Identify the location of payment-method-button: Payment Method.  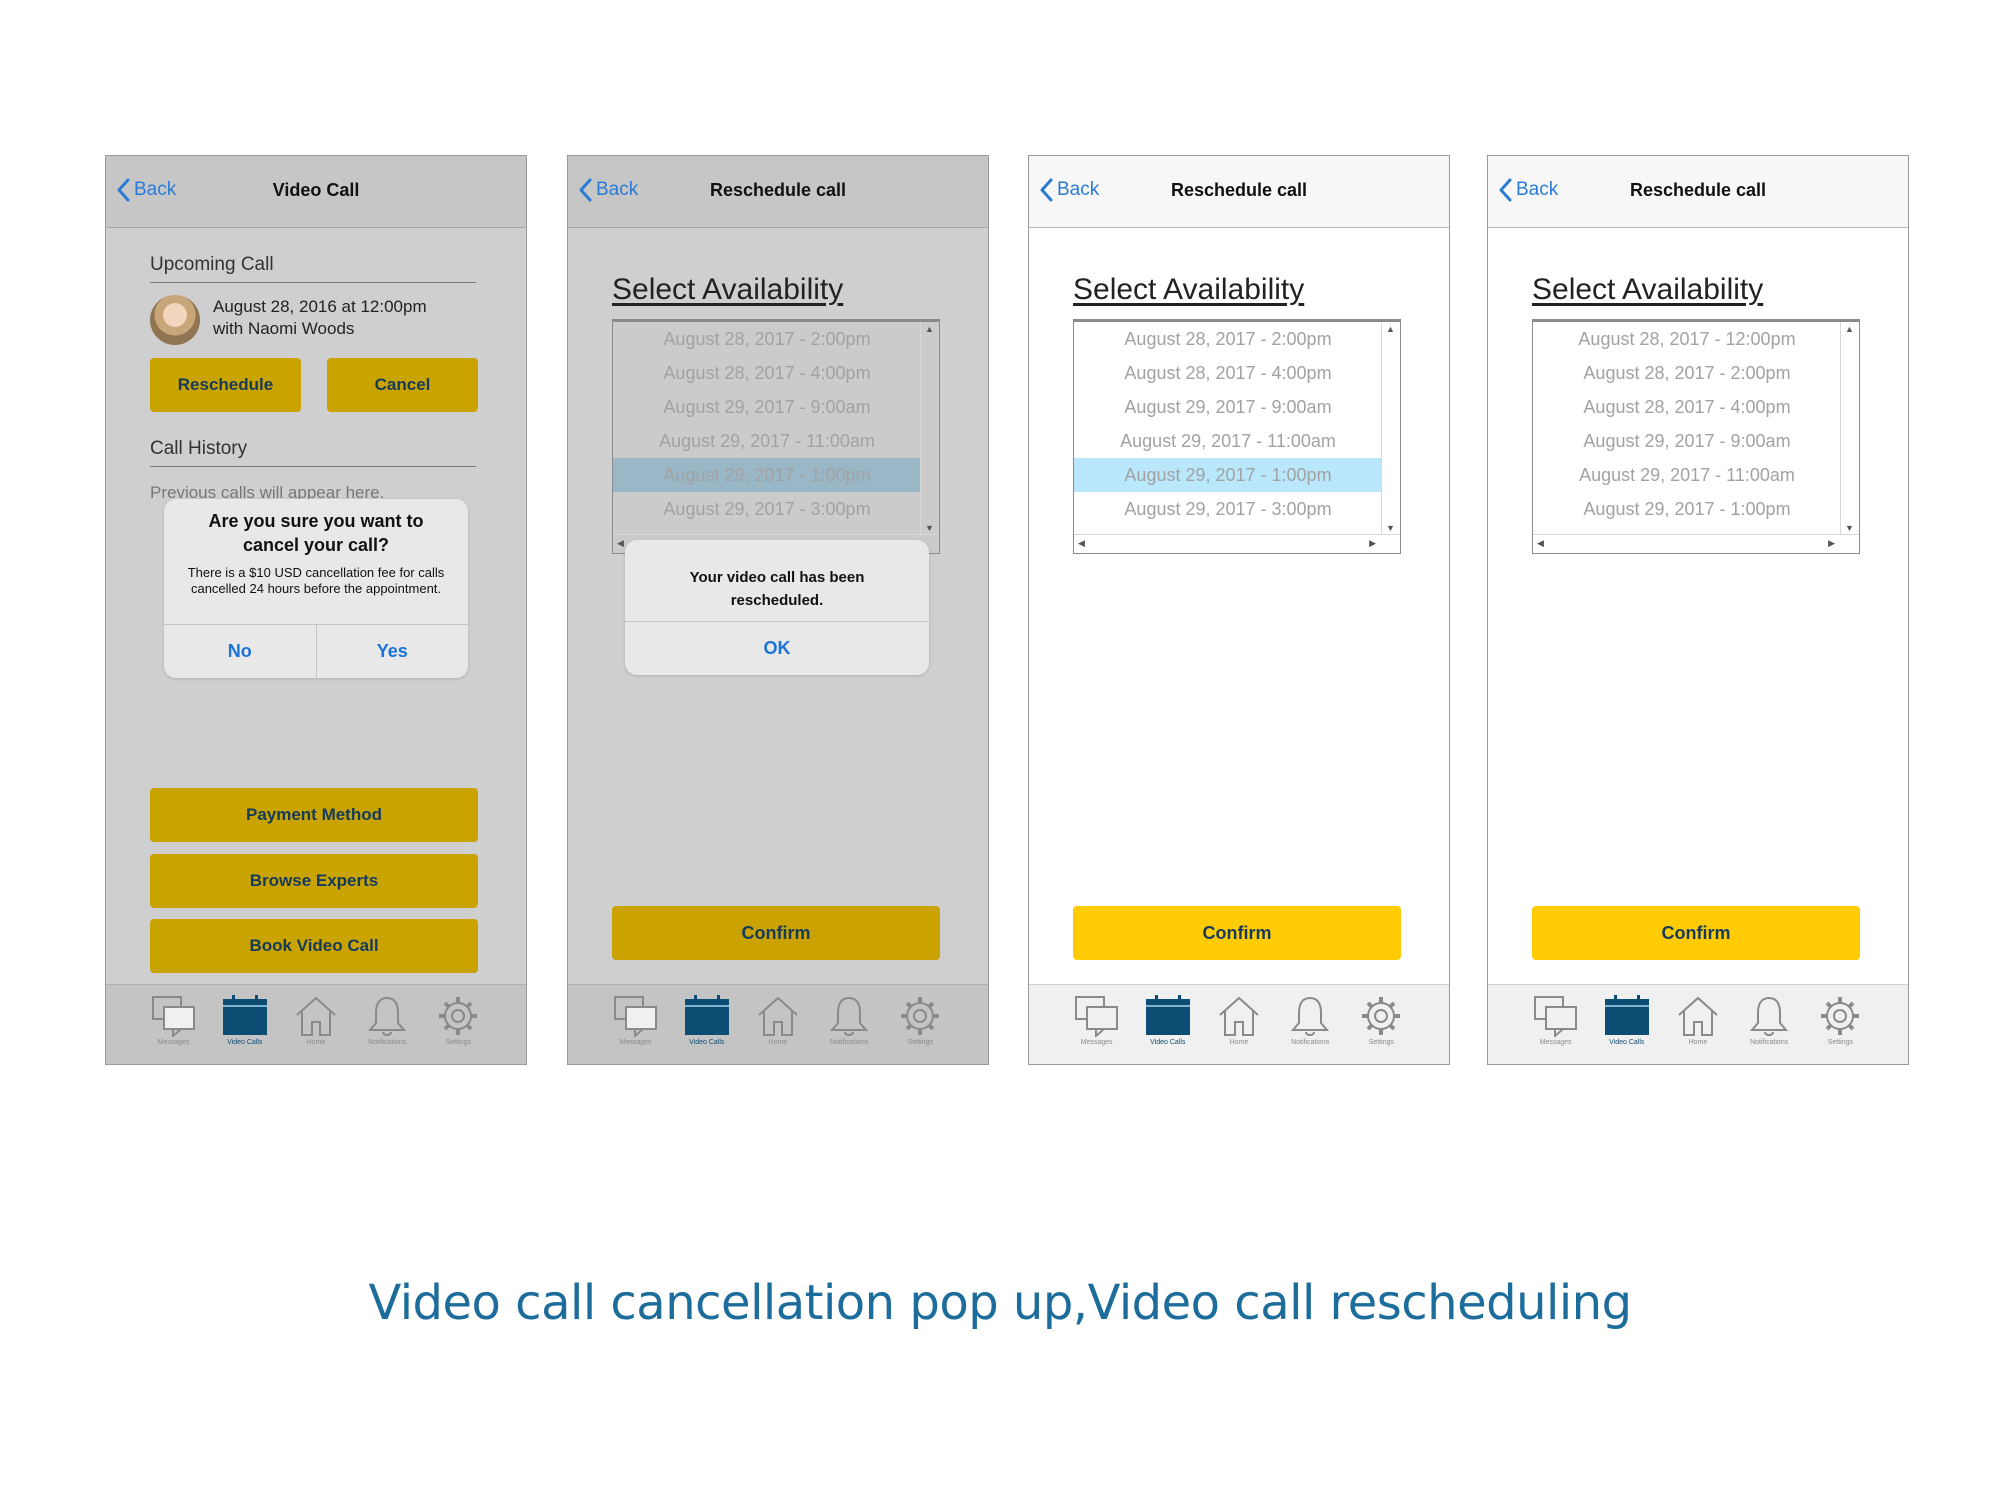
(314, 815).